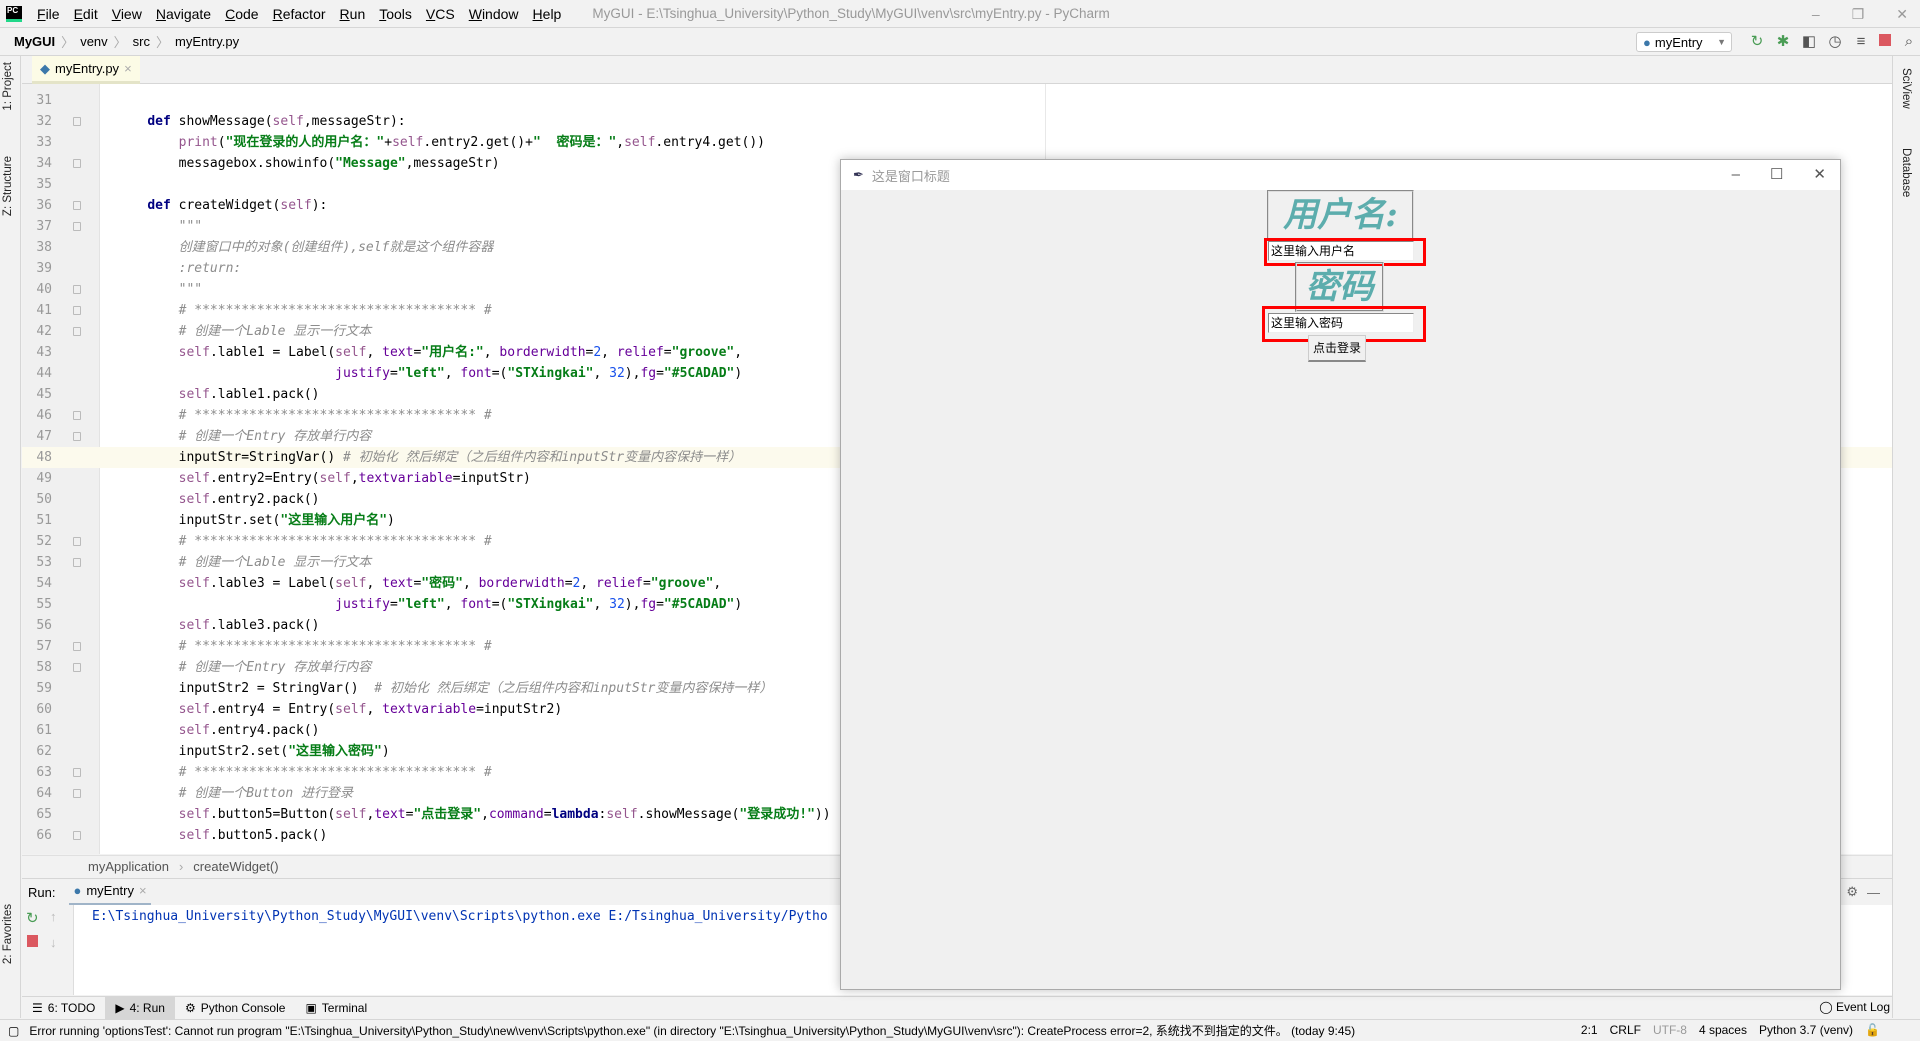  Describe the element at coordinates (48, 14) in the screenshot. I see `menu-file: File` at that location.